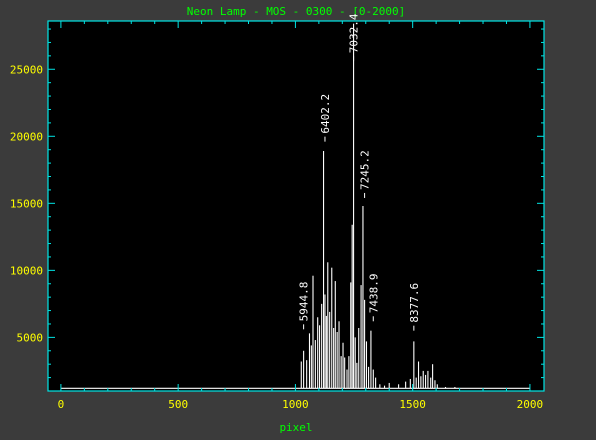 This screenshot has width=596, height=440. What do you see at coordinates (304, 302) in the screenshot?
I see `annotation-label: 5944.8` at bounding box center [304, 302].